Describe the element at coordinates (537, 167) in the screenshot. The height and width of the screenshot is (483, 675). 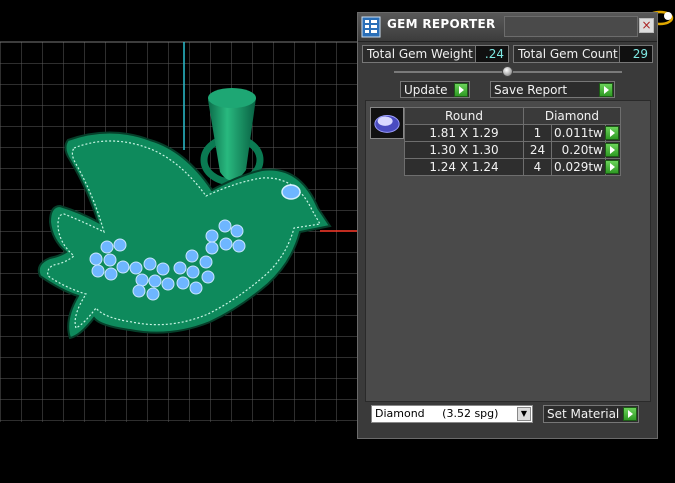
I see `row-count: 4` at that location.